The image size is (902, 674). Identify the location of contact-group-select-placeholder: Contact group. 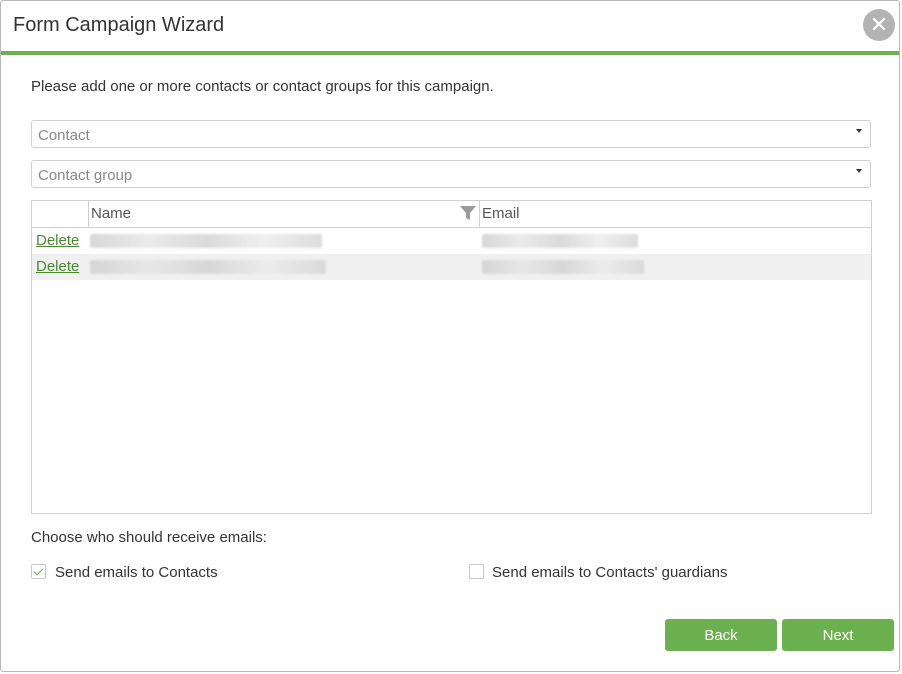
(85, 175).